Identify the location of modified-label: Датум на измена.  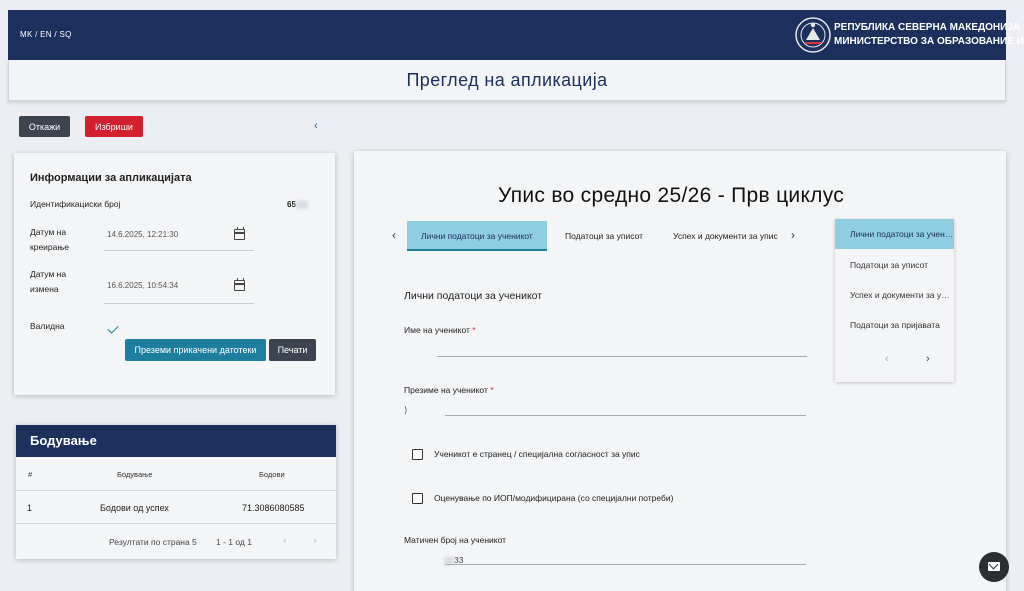
(48, 281).